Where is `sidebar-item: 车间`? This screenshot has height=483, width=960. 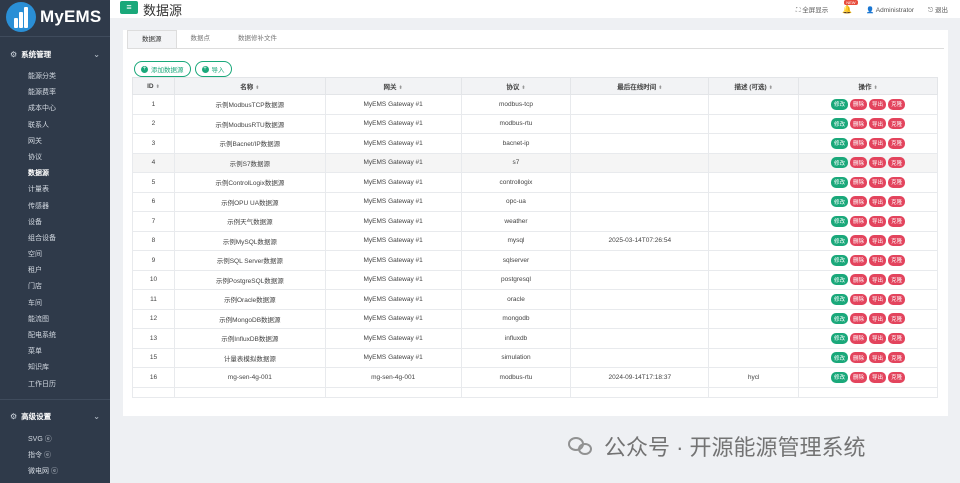 sidebar-item: 车间 is located at coordinates (55, 304).